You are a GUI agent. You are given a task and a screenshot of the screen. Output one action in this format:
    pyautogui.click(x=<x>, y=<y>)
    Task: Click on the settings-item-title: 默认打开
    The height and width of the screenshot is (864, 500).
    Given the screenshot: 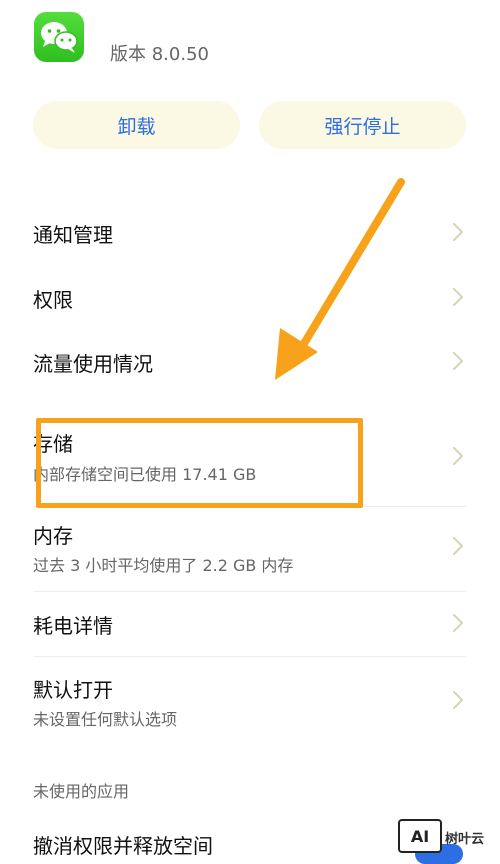 What is the action you would take?
    pyautogui.click(x=73, y=690)
    